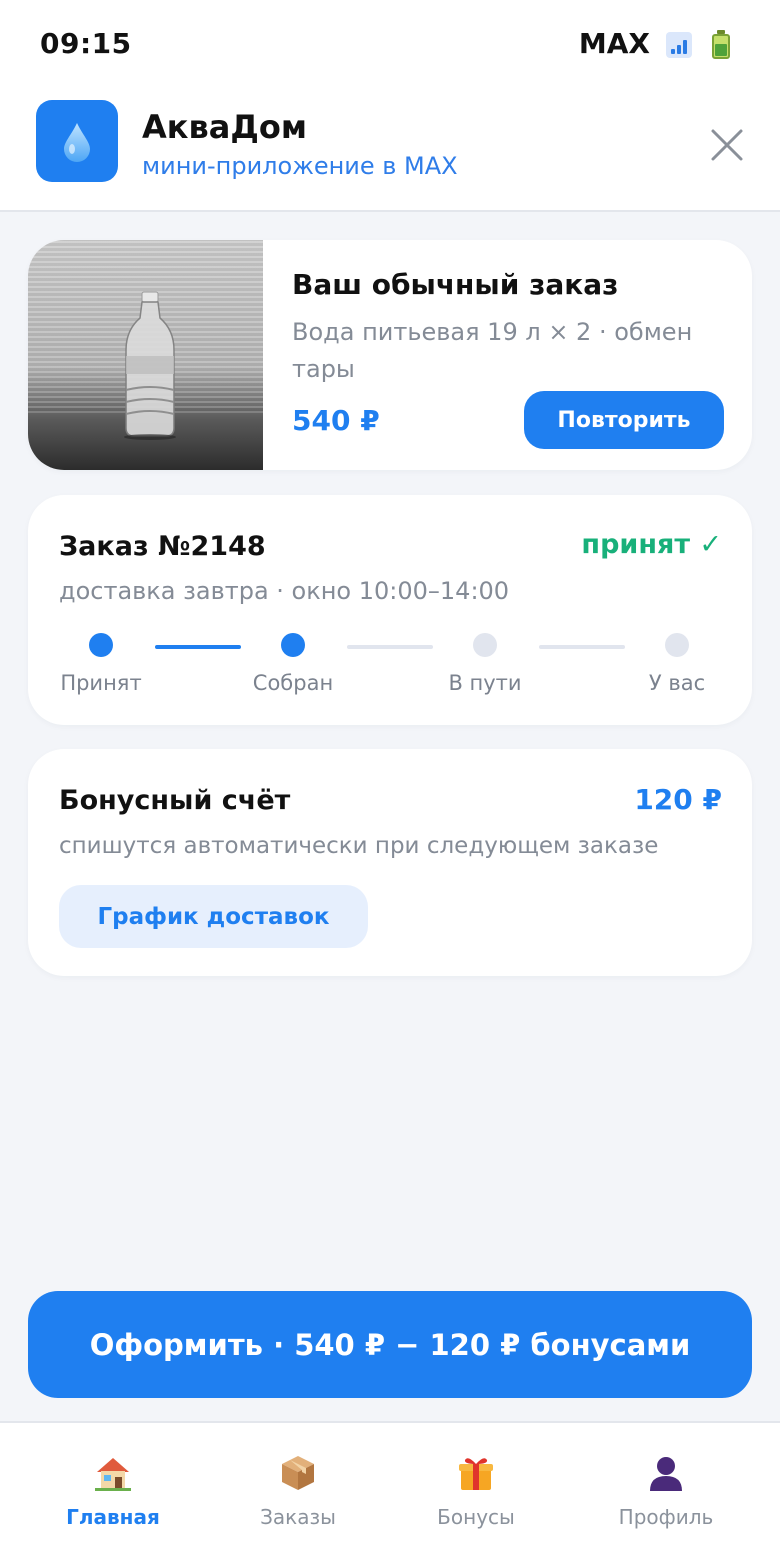 Image resolution: width=780 pixels, height=1560 pixels. What do you see at coordinates (677, 645) in the screenshot?
I see `step-dot-delivered` at bounding box center [677, 645].